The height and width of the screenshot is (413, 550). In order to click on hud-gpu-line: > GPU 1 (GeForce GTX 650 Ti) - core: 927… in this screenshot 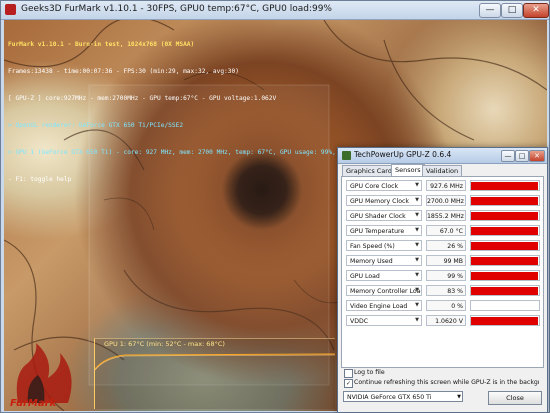, I will do `click(198, 152)`.